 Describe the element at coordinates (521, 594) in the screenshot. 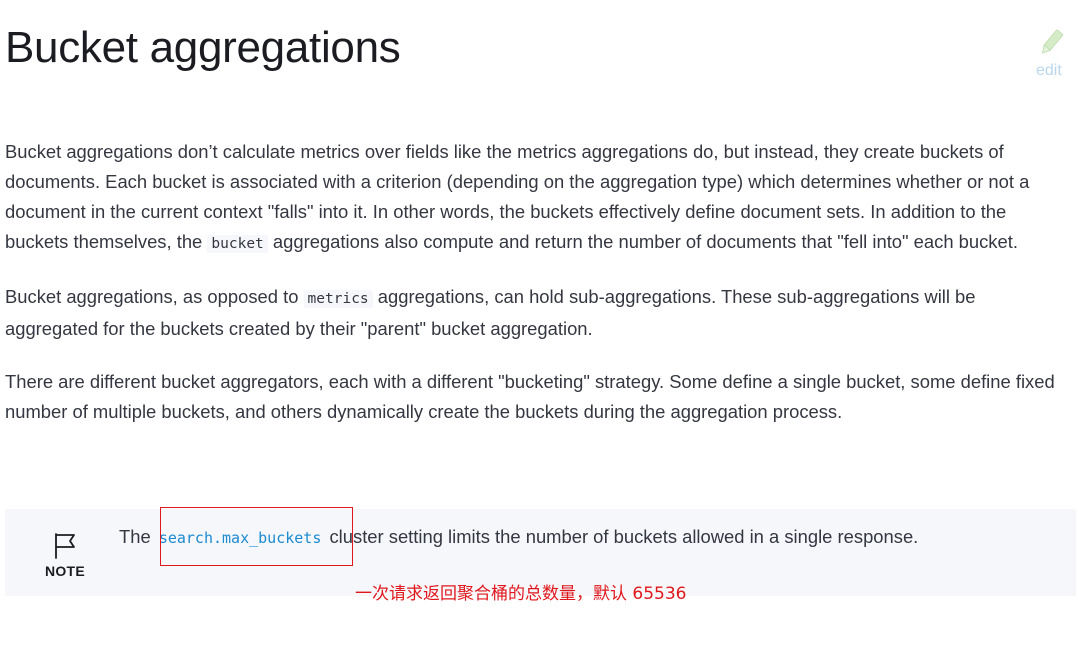

I see `annotation-text: 一次请求返回聚合桶的总数量，默认 65536` at that location.